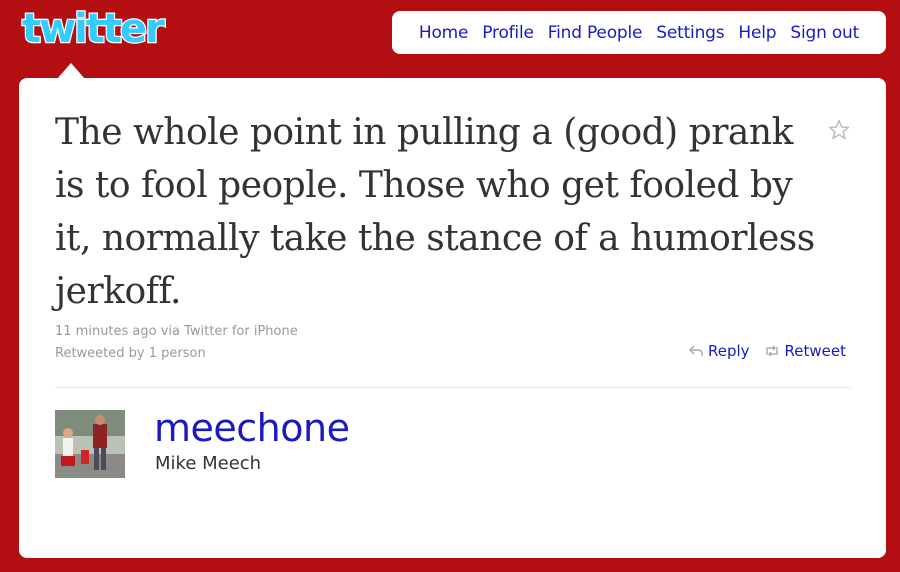 This screenshot has height=572, width=900. Describe the element at coordinates (824, 33) in the screenshot. I see `nav-sign-out-link: Sign out` at that location.